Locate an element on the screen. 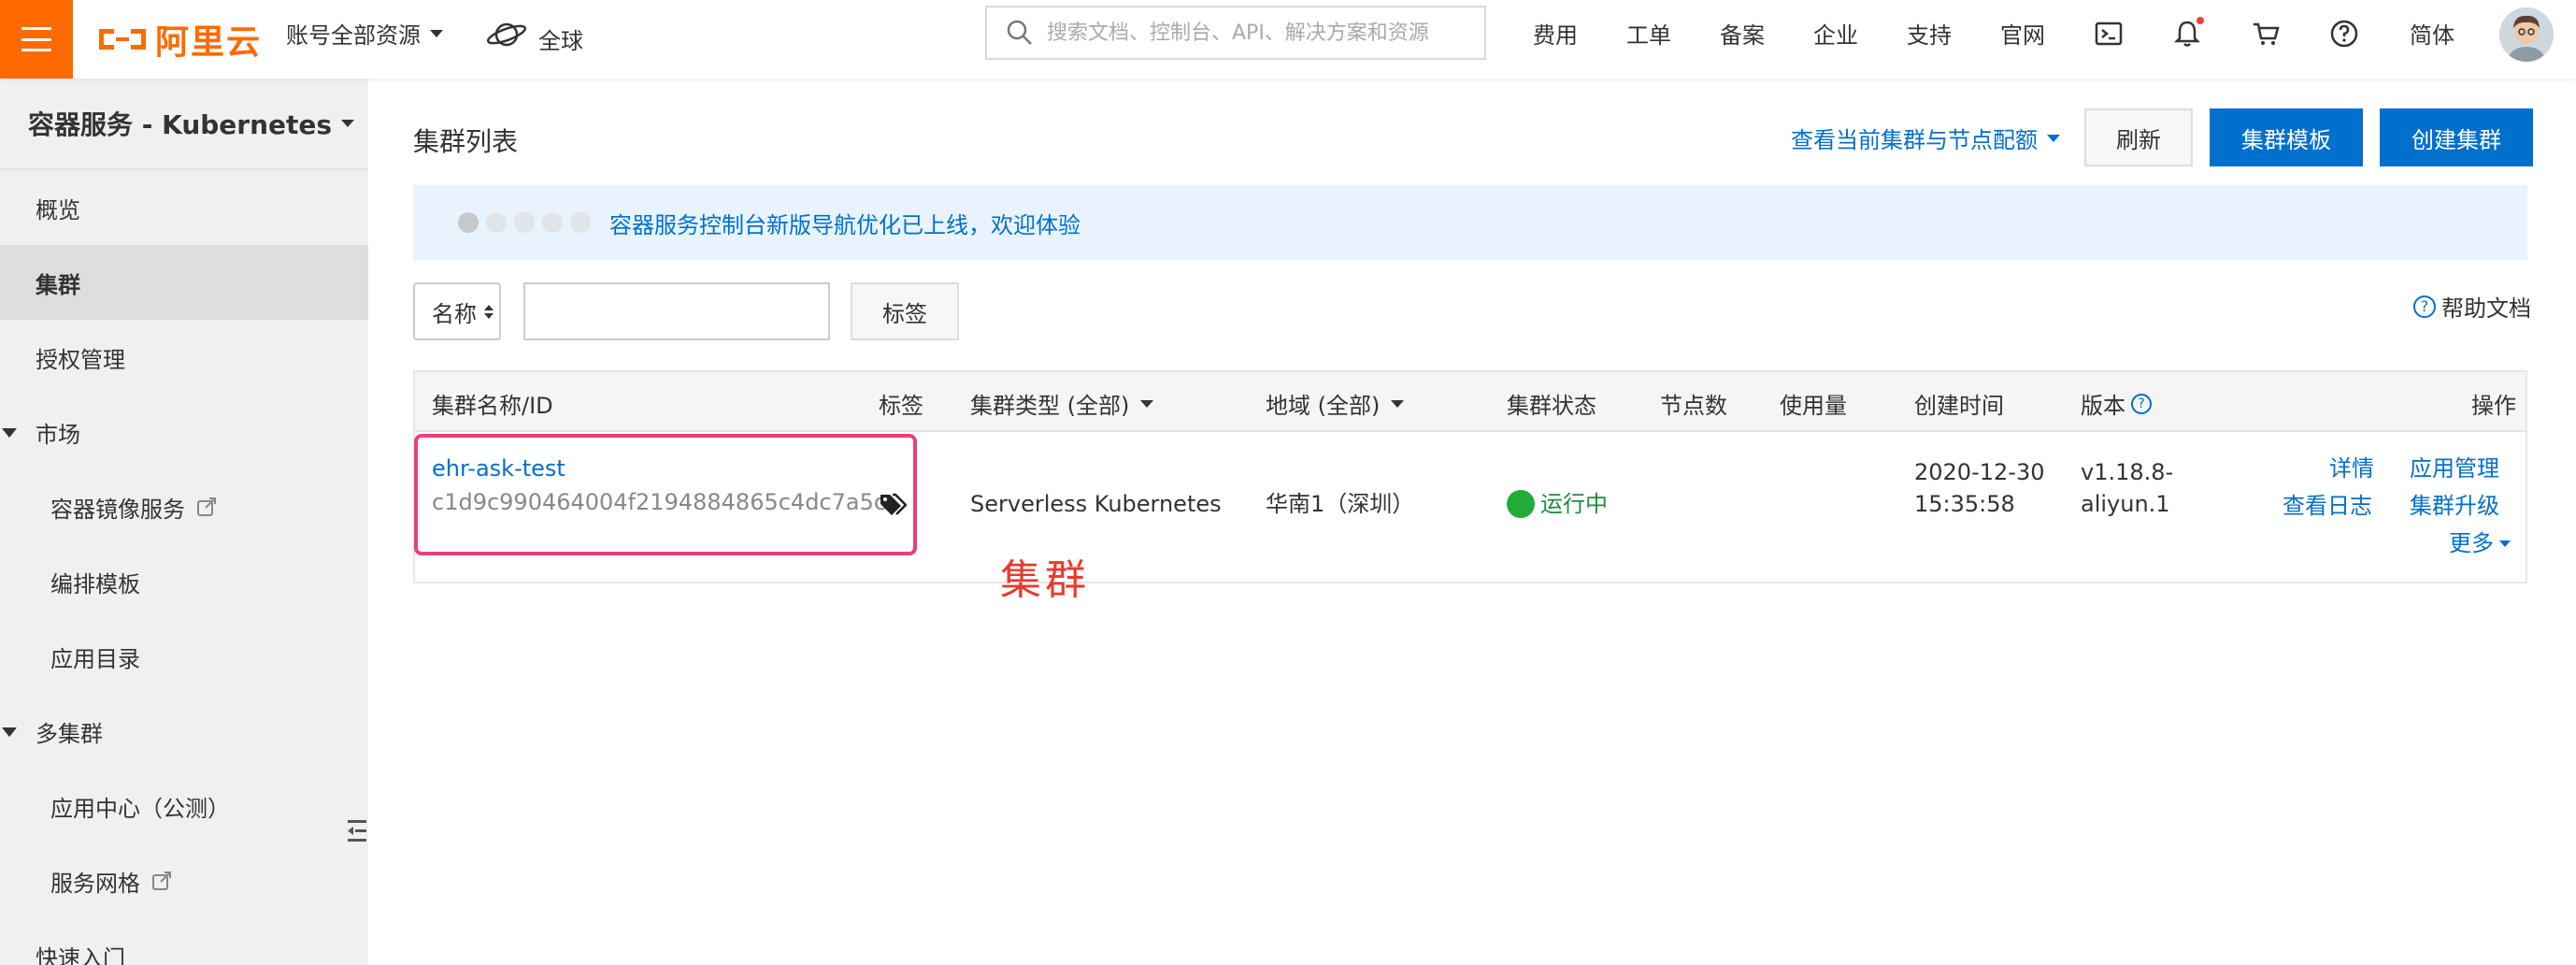 Image resolution: width=2576 pixels, height=965 pixels. nav-billing: 费用 is located at coordinates (1555, 33).